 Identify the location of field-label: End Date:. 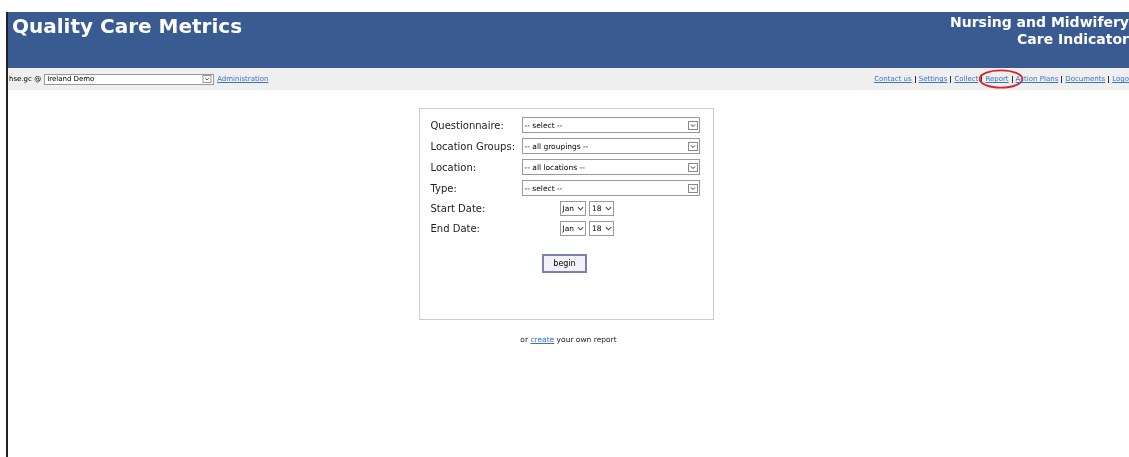
(455, 228).